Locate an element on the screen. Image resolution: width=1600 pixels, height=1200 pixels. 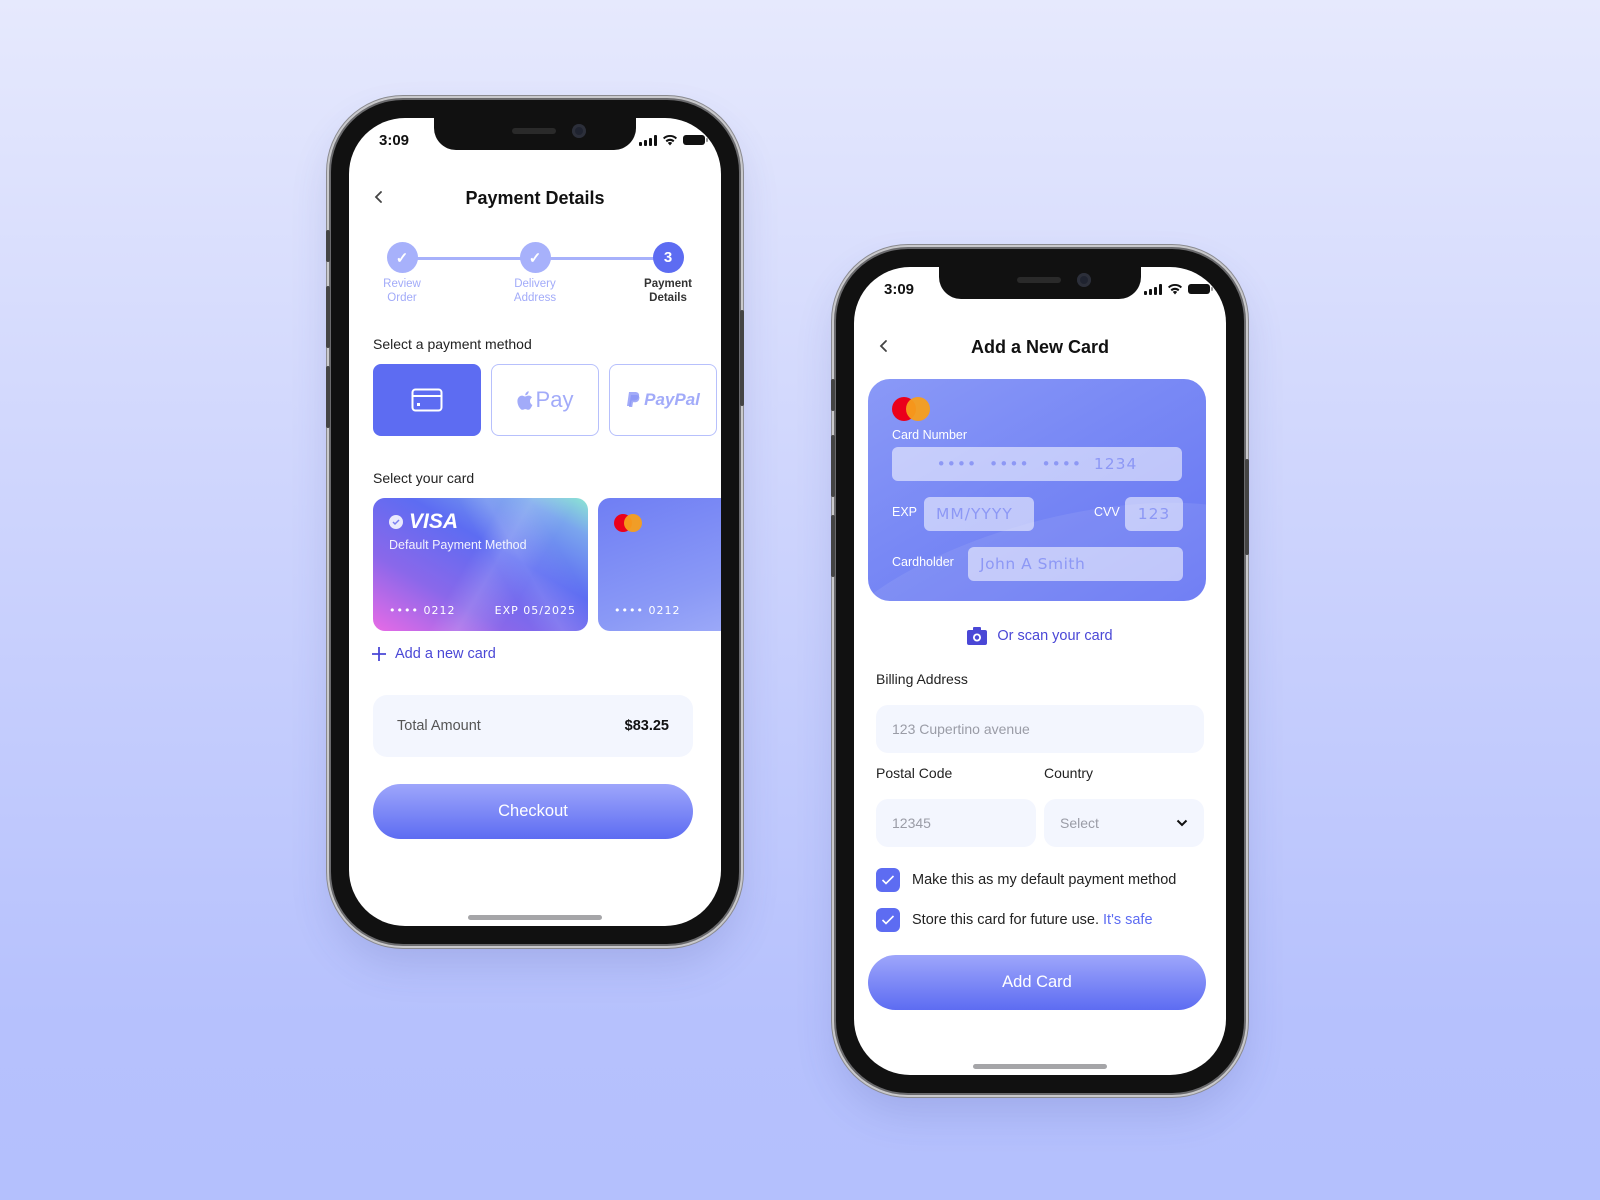
total-label: Total Amount is located at coordinates (439, 726).